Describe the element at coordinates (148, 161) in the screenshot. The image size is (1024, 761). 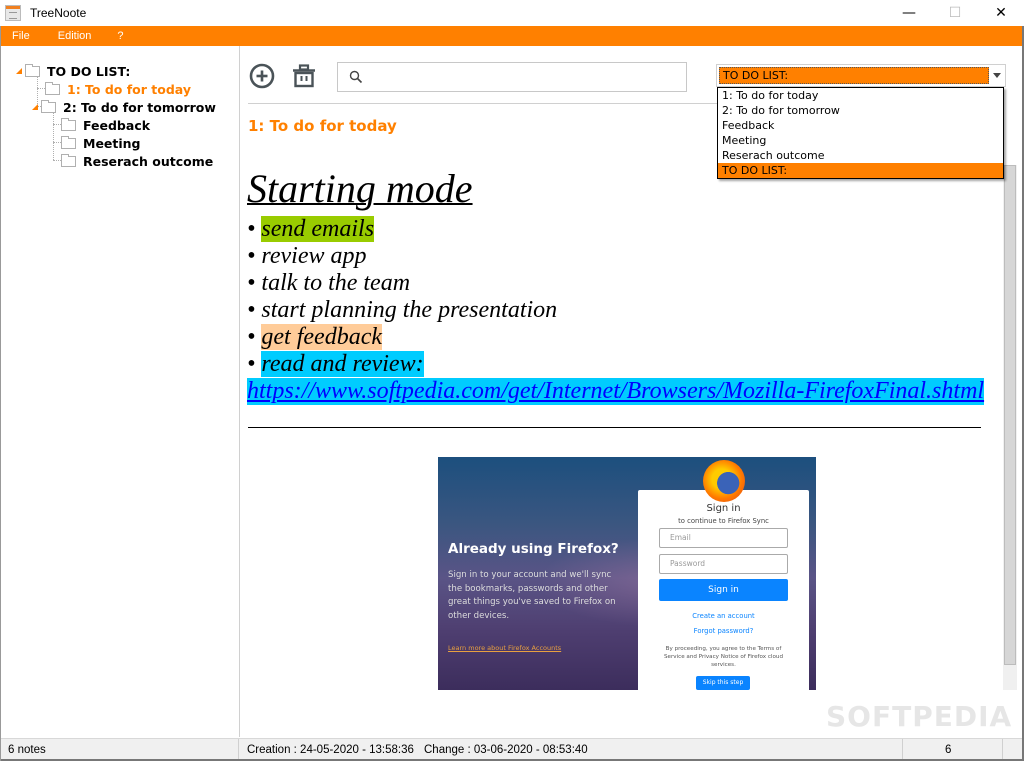
I see `tree-item-label: Reserach outcome` at that location.